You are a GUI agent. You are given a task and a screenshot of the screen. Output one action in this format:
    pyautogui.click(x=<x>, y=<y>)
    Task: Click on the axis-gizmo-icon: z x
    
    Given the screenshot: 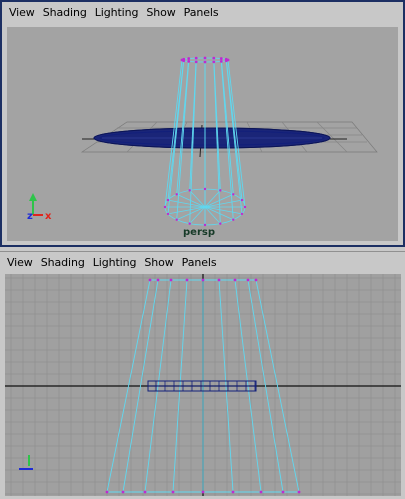 What is the action you would take?
    pyautogui.click(x=39, y=207)
    